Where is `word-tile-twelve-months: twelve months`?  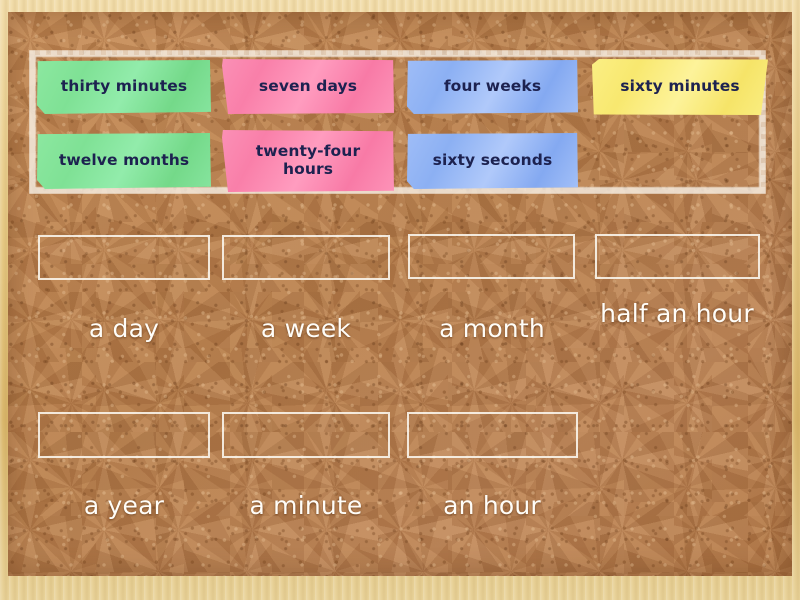 word-tile-twelve-months: twelve months is located at coordinates (124, 161).